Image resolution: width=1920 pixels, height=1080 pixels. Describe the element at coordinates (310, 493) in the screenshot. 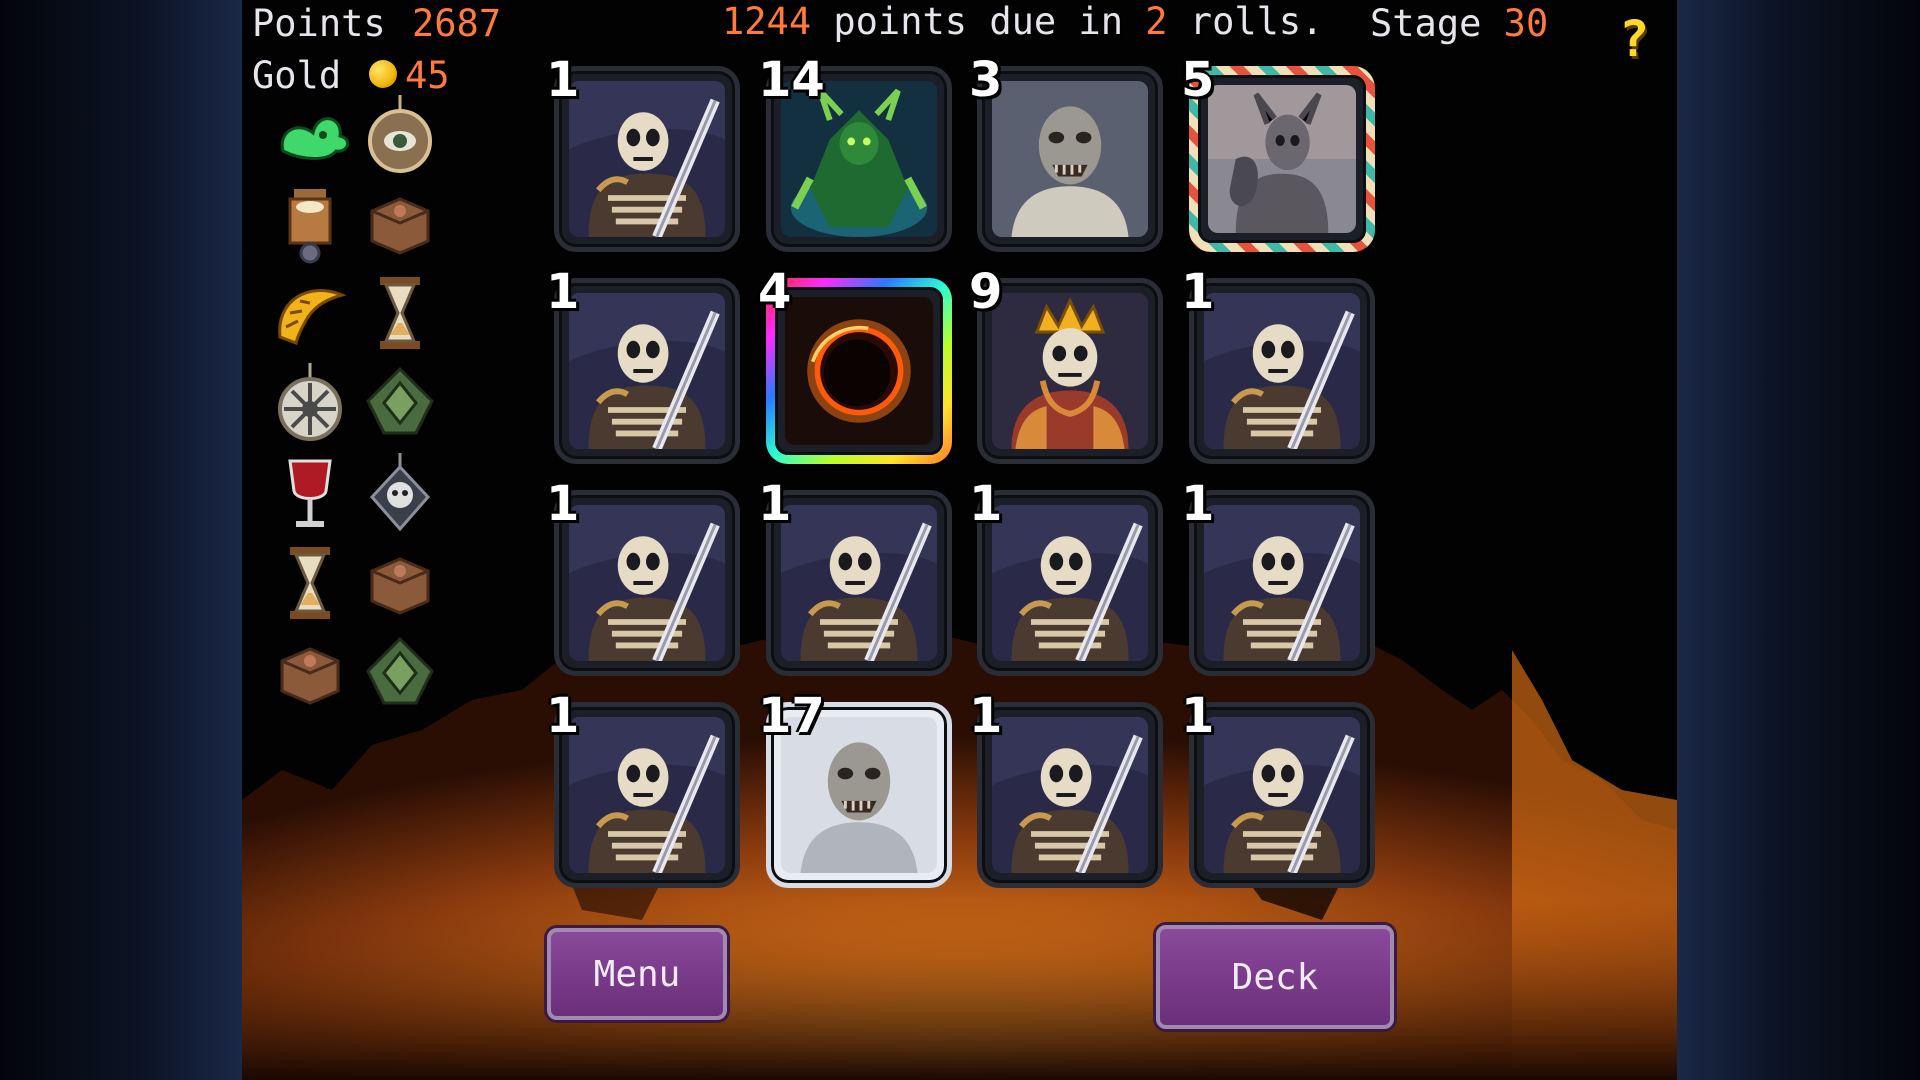

I see `wine-goblet-icon` at that location.